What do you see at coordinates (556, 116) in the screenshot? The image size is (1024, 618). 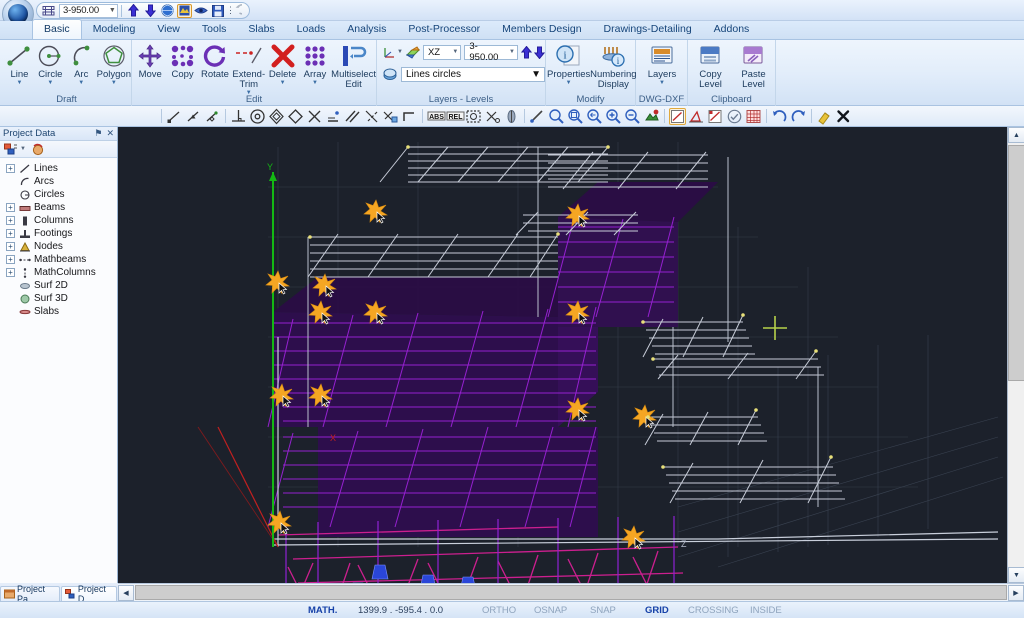 I see `zoom-out-icon` at bounding box center [556, 116].